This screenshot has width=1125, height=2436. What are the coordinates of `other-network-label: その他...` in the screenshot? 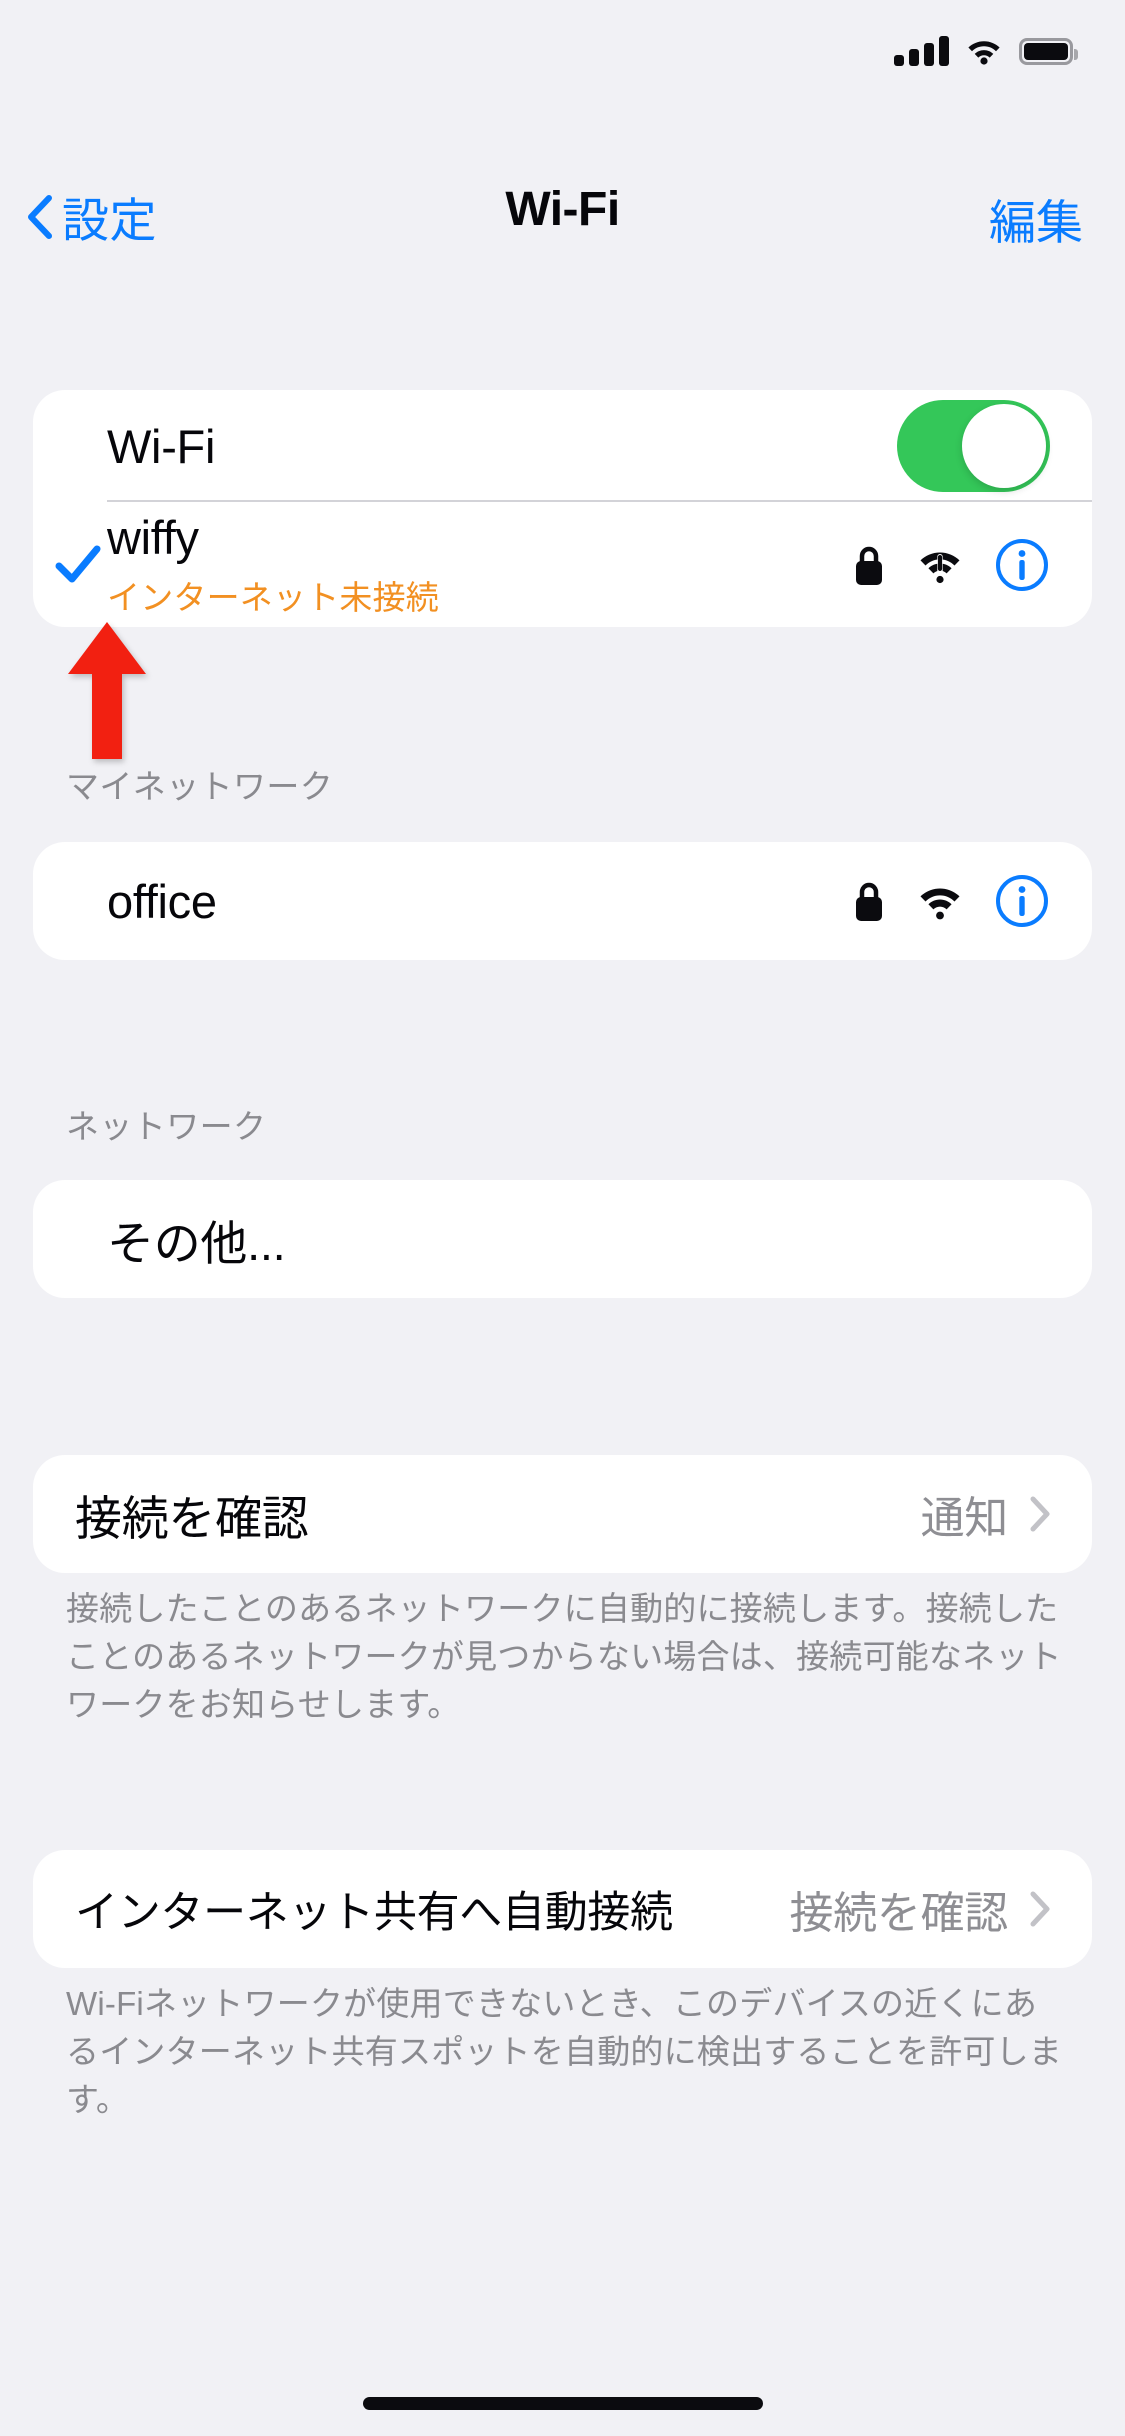 It's located at (196, 1243).